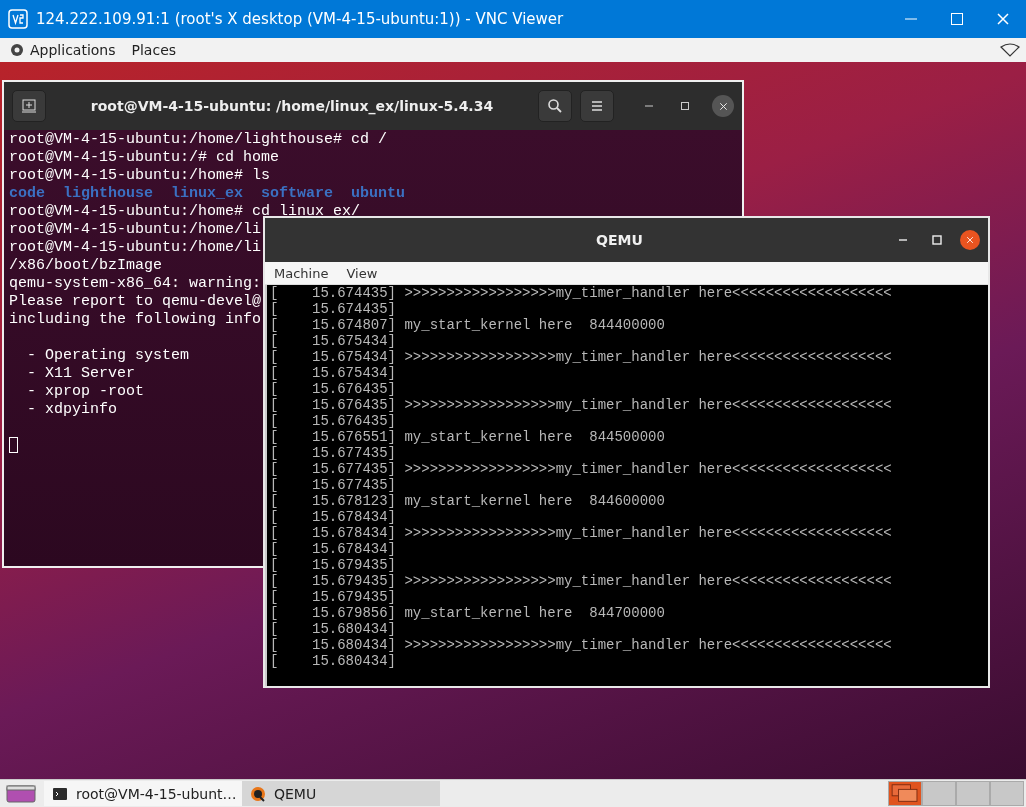 Image resolution: width=1026 pixels, height=807 pixels. Describe the element at coordinates (1010, 50) in the screenshot. I see `network-icon` at that location.